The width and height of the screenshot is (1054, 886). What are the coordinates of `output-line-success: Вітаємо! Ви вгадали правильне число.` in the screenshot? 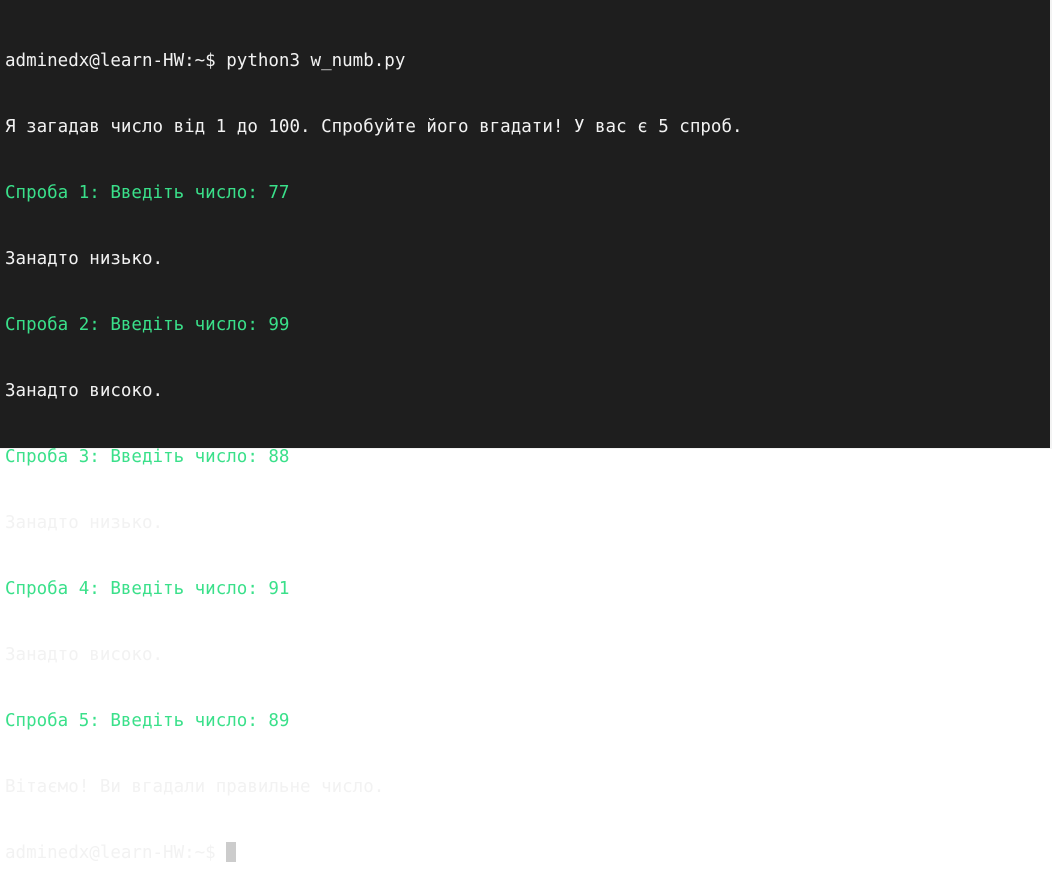 It's located at (195, 787).